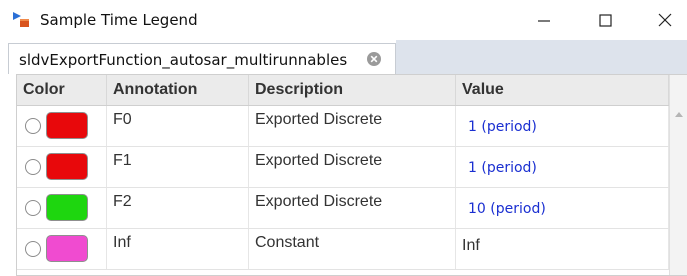  I want to click on table-row: Inf Constant Inf, so click(343, 249).